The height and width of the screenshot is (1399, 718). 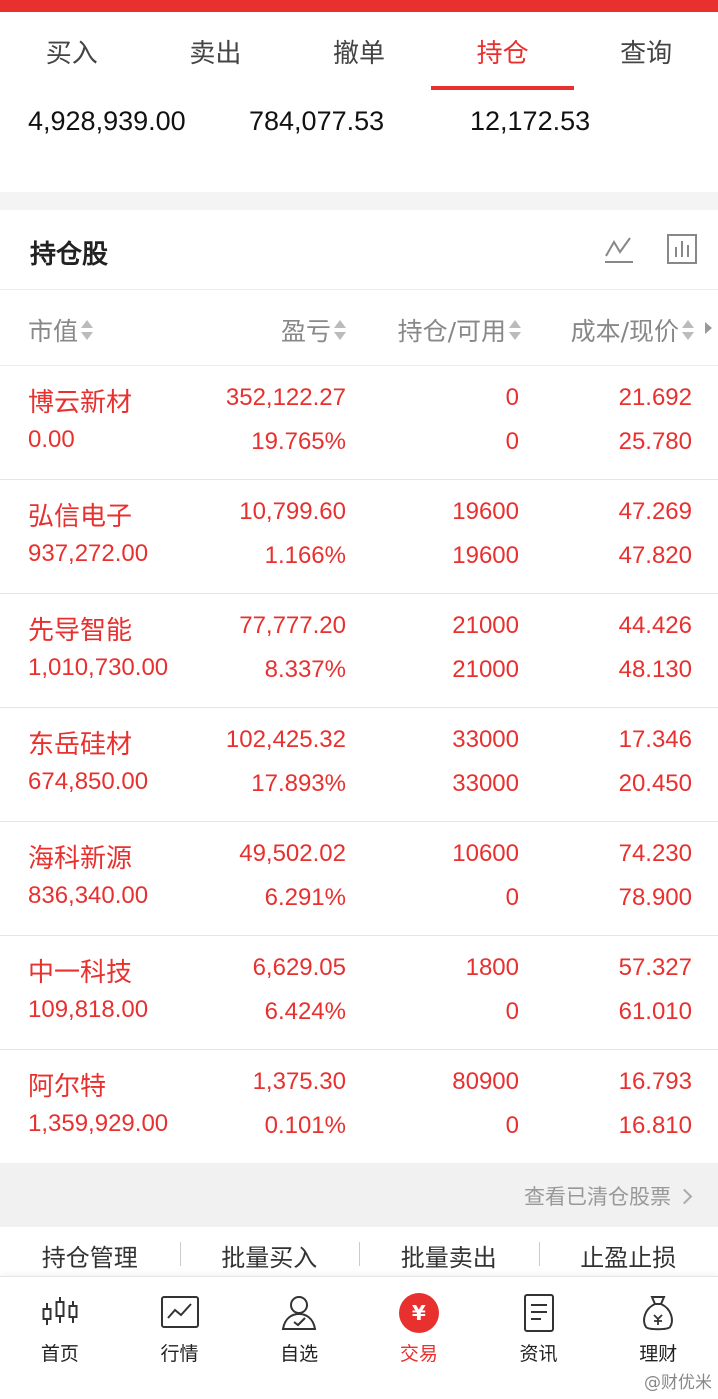 I want to click on col-market-value-label: 市值, so click(x=53, y=331).